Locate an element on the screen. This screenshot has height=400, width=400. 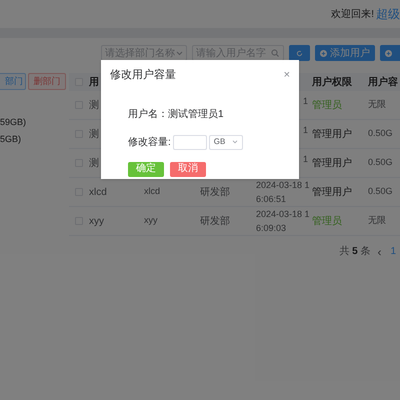
previous-page-button: ‹ is located at coordinates (379, 252).